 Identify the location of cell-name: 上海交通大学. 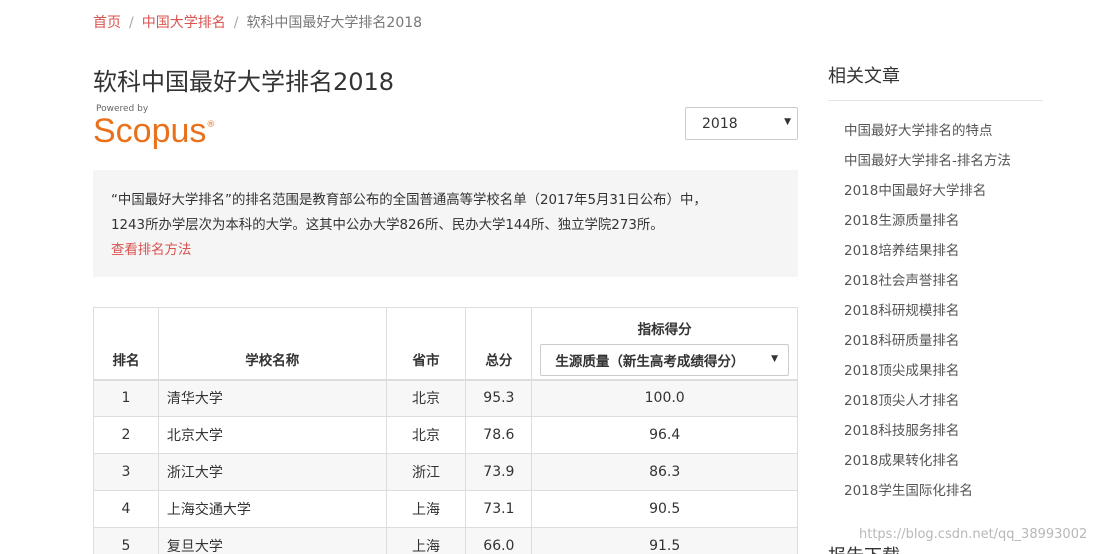
(272, 509).